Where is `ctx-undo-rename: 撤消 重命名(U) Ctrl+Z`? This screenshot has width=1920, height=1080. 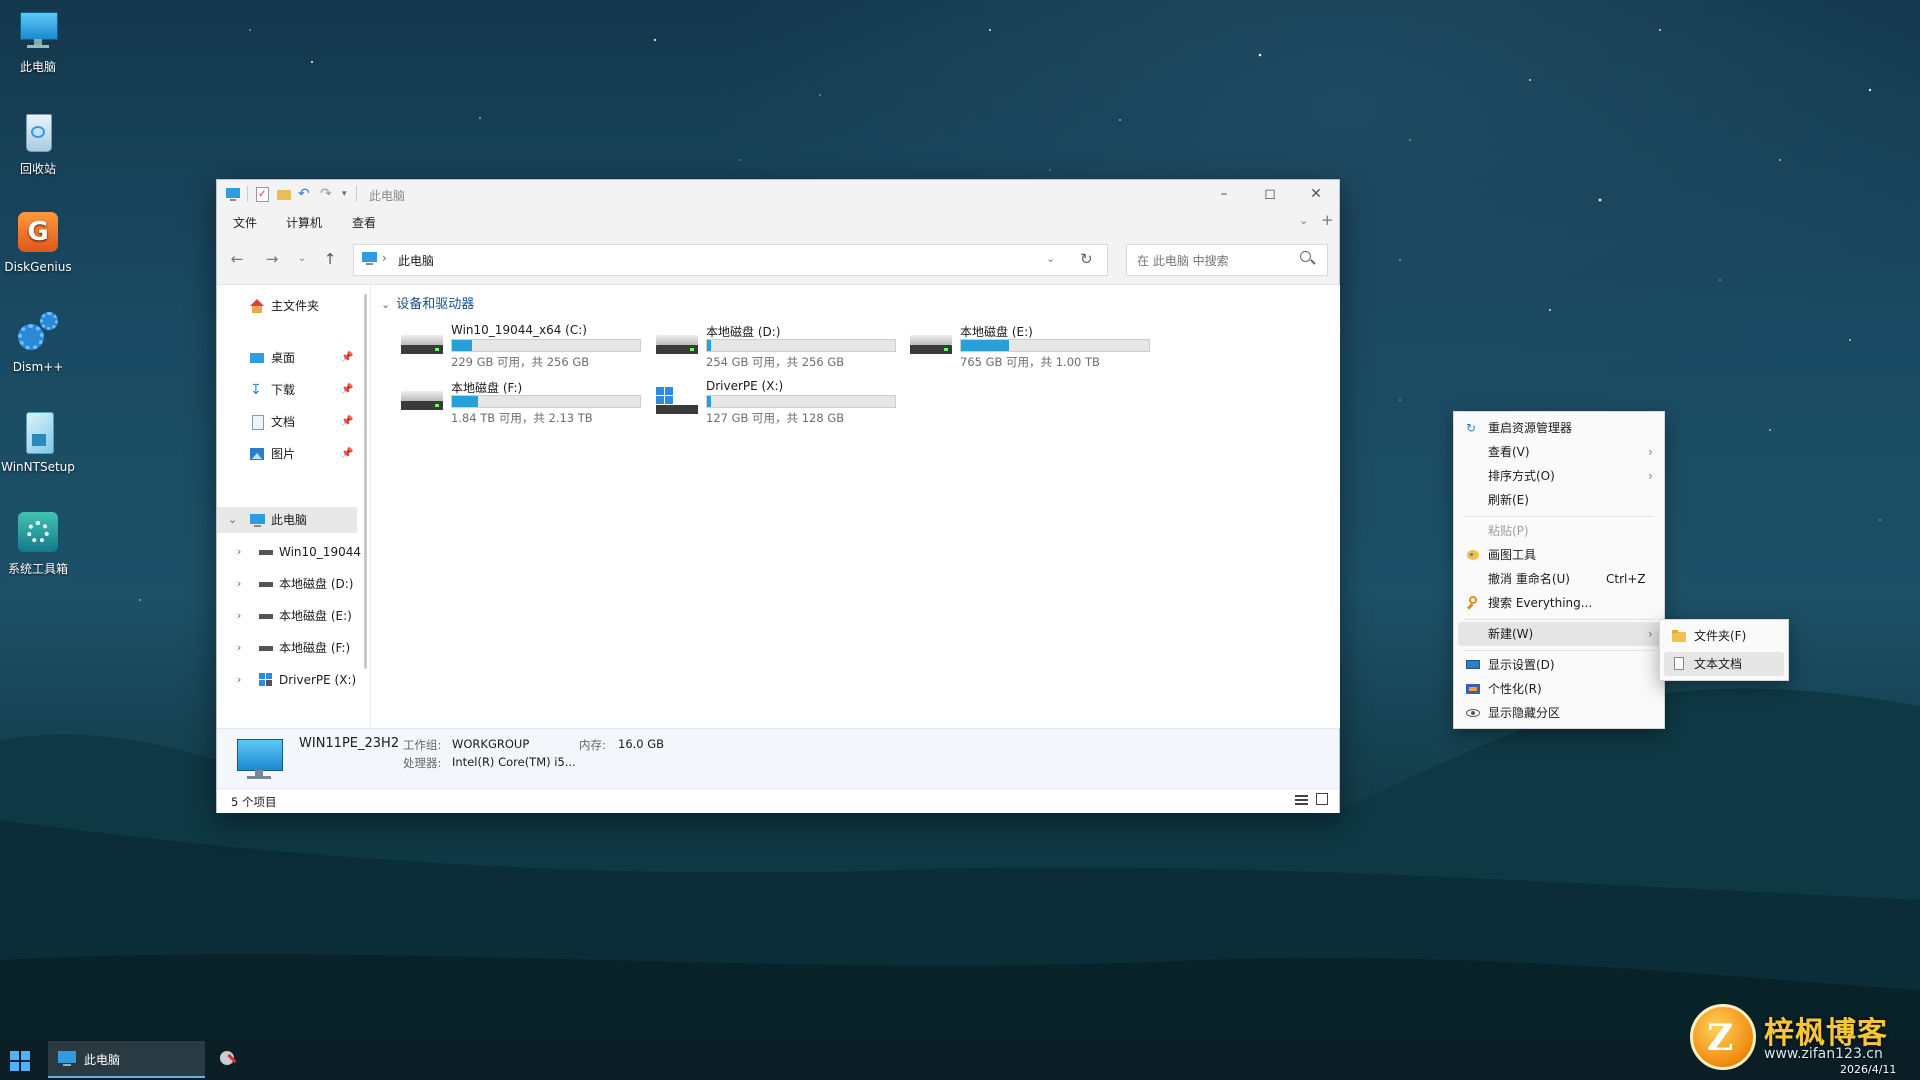
ctx-undo-rename: 撤消 重命名(U) Ctrl+Z is located at coordinates (1559, 579).